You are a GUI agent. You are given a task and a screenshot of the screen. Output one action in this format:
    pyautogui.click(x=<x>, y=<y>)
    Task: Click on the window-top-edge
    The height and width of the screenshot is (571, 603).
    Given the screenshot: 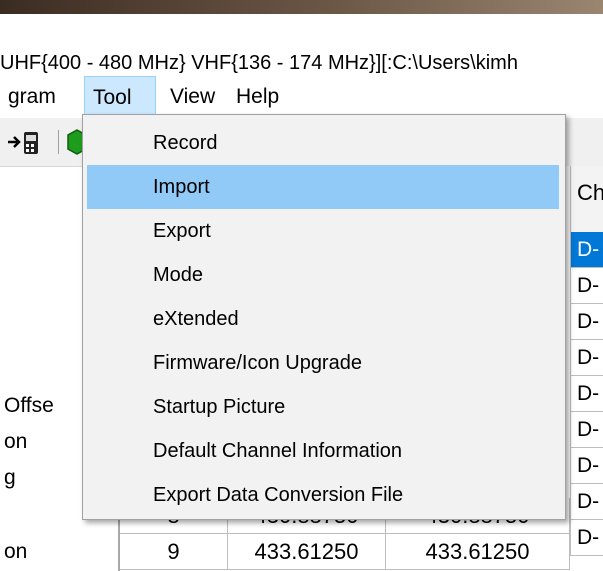 What is the action you would take?
    pyautogui.click(x=301, y=7)
    